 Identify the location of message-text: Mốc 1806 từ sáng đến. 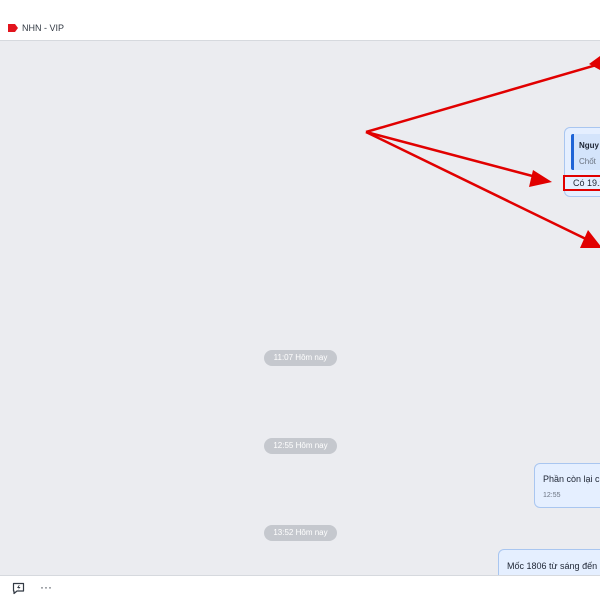
(552, 566).